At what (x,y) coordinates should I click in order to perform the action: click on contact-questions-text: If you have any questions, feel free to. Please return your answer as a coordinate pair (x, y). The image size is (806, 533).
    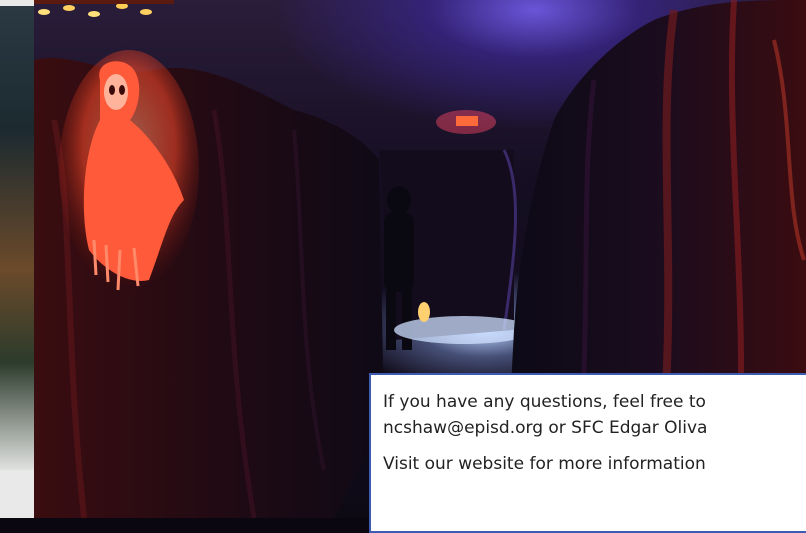
    Looking at the image, I should click on (544, 402).